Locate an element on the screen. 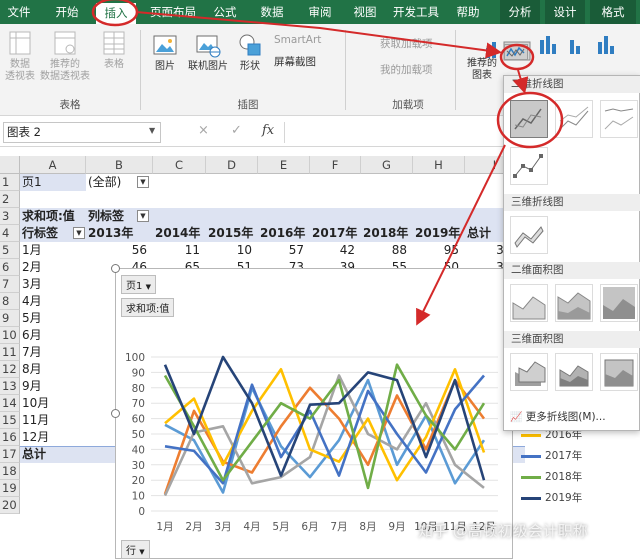  chart-row-field-button: 行 ▼ is located at coordinates (135, 549).